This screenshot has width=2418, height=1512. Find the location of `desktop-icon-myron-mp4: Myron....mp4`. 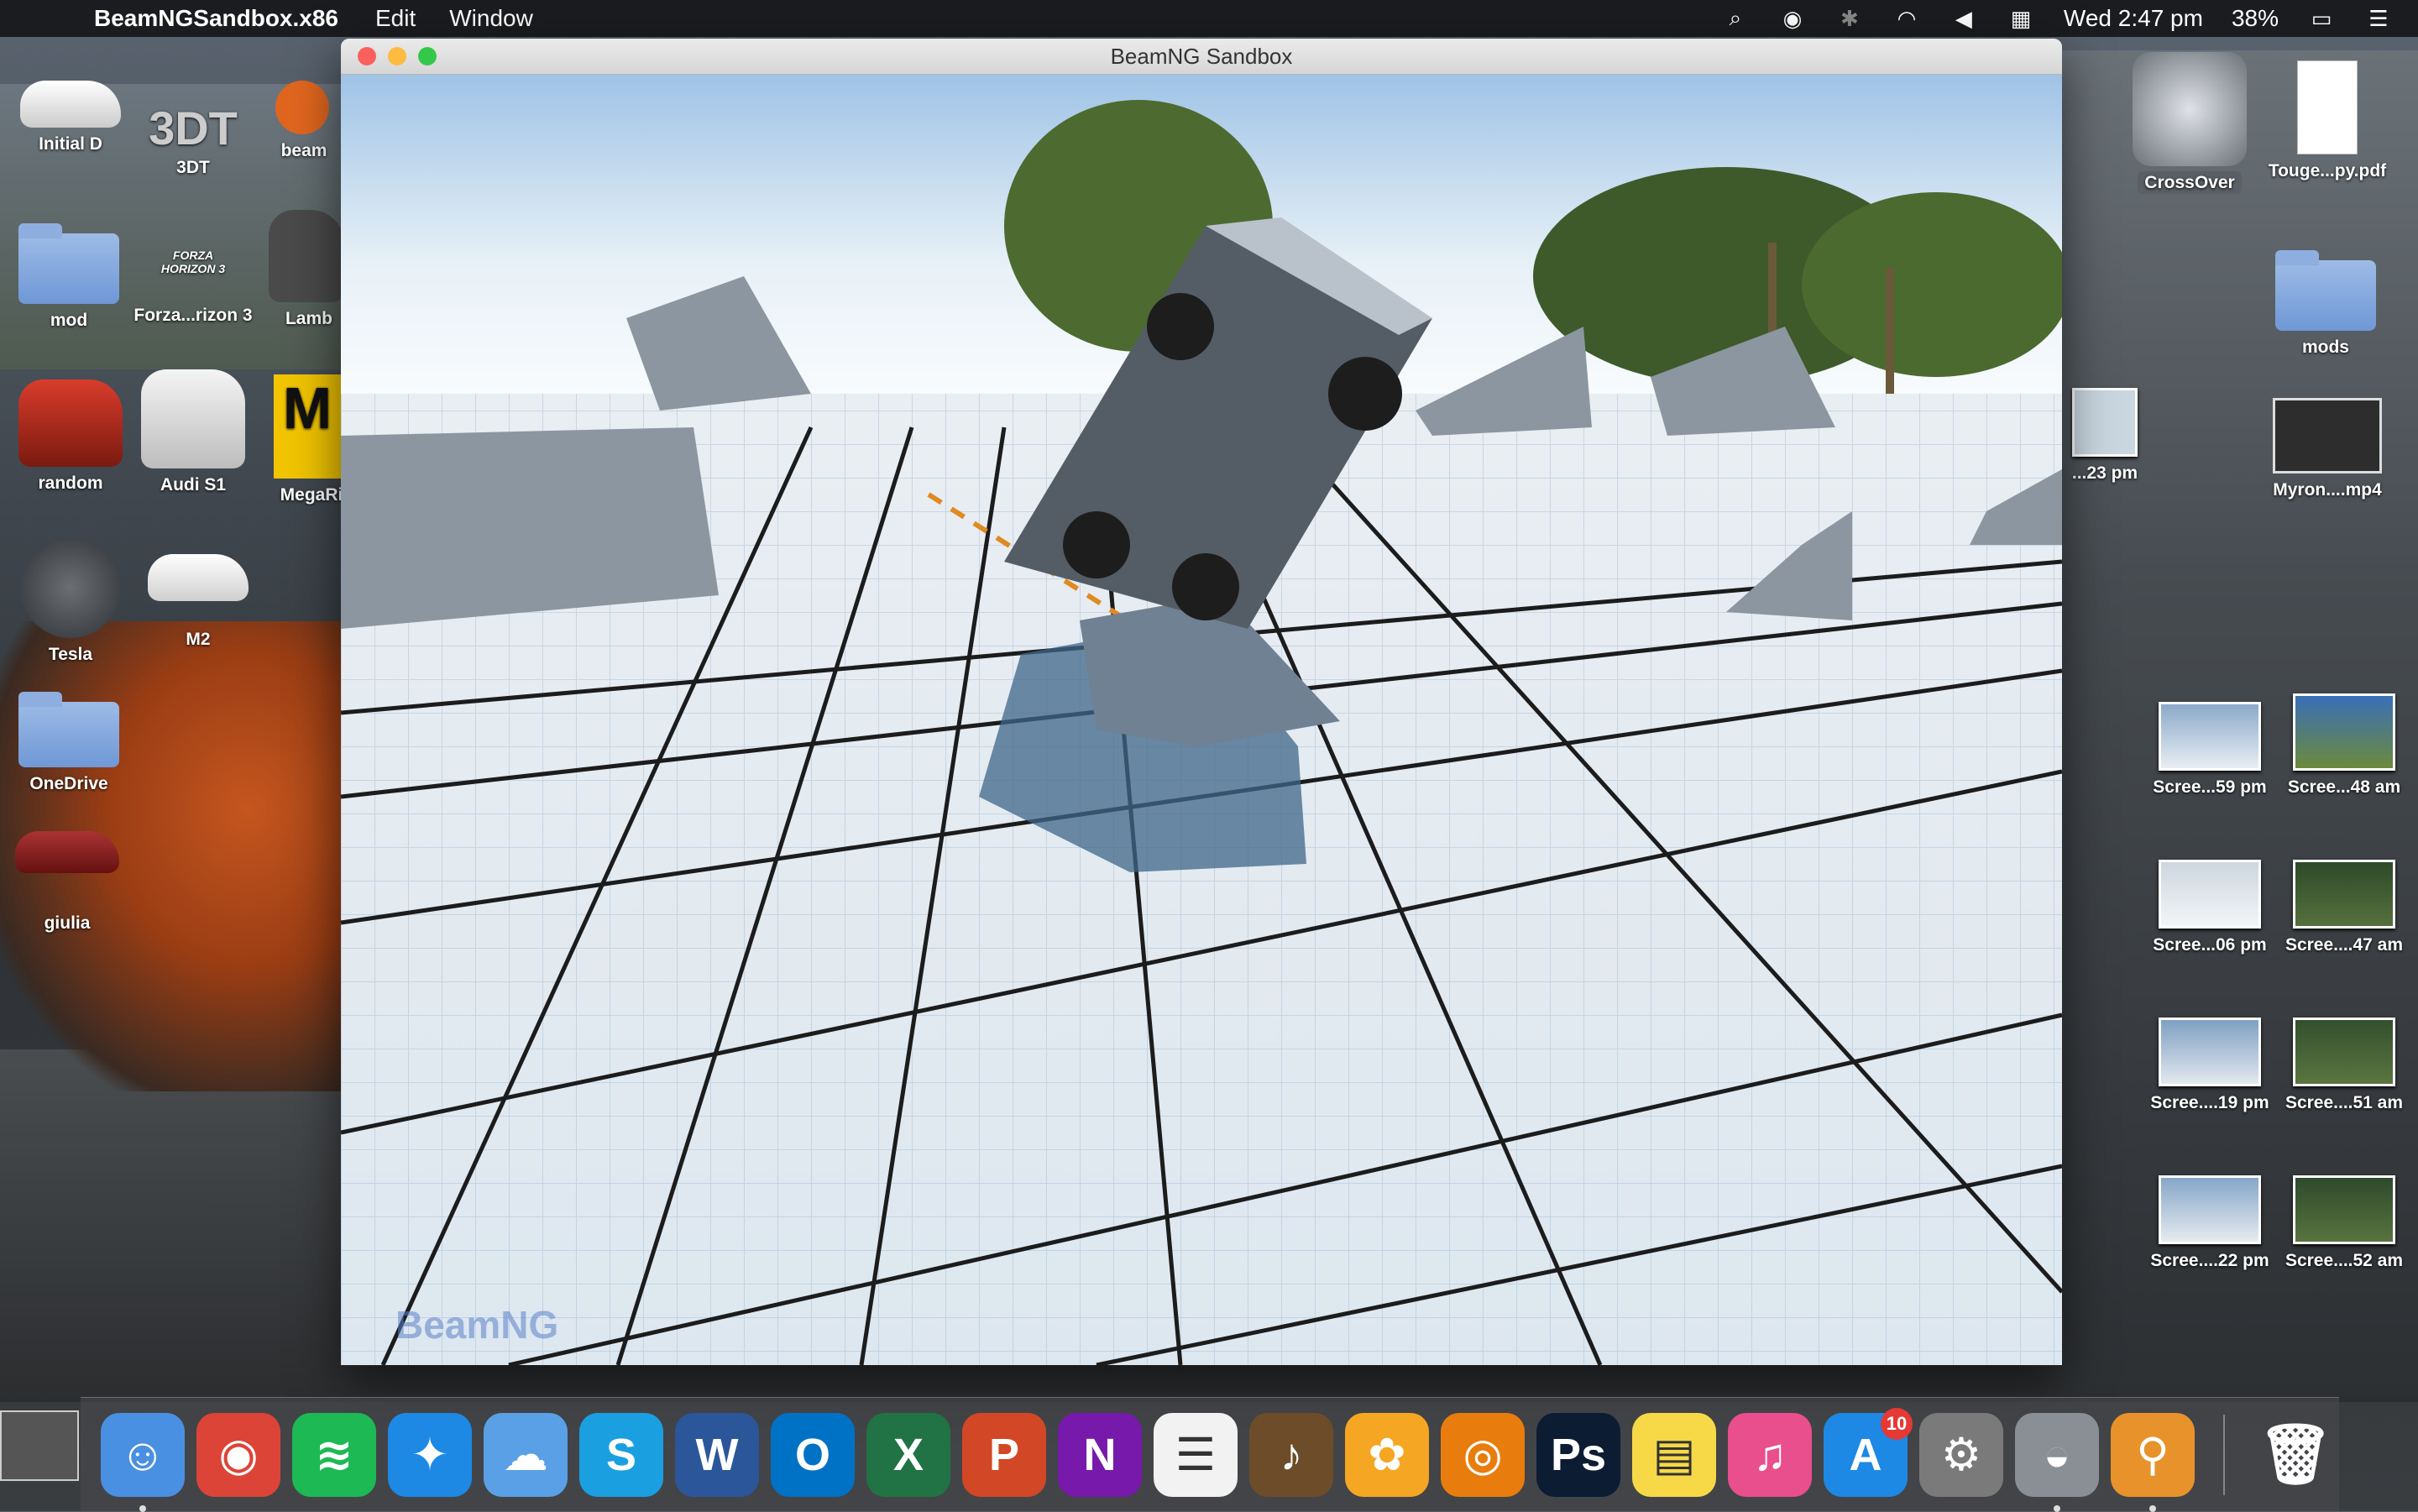

desktop-icon-myron-mp4: Myron....mp4 is located at coordinates (2327, 449).